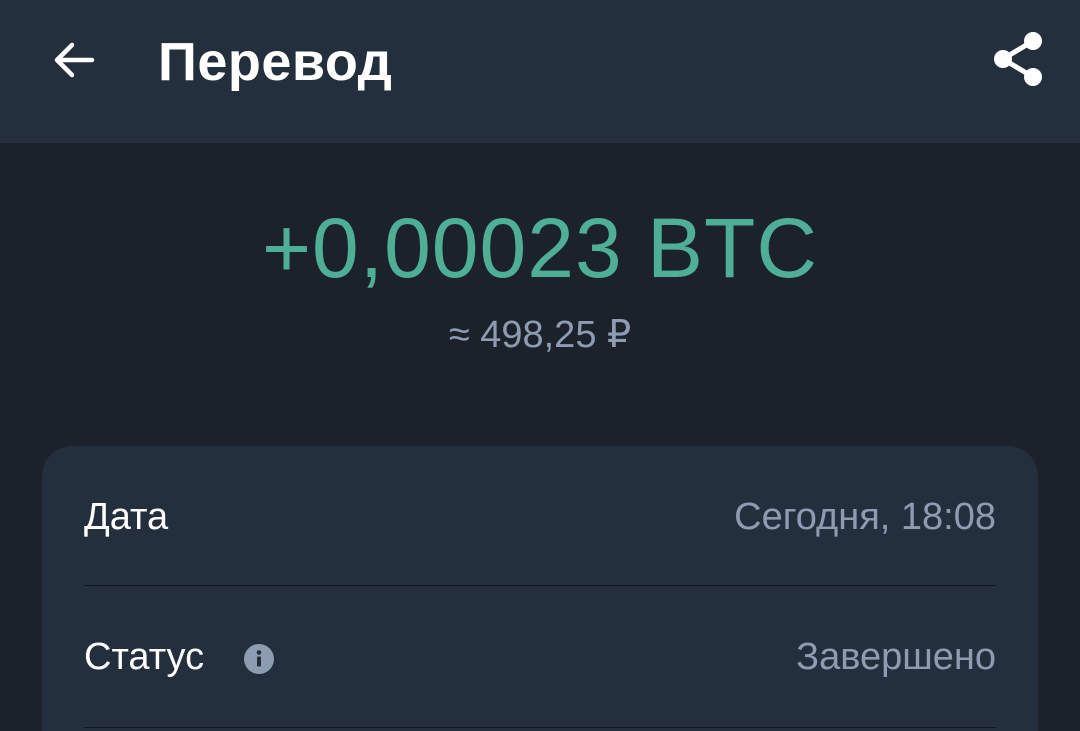 The width and height of the screenshot is (1080, 731). Describe the element at coordinates (259, 659) in the screenshot. I see `info-icon` at that location.